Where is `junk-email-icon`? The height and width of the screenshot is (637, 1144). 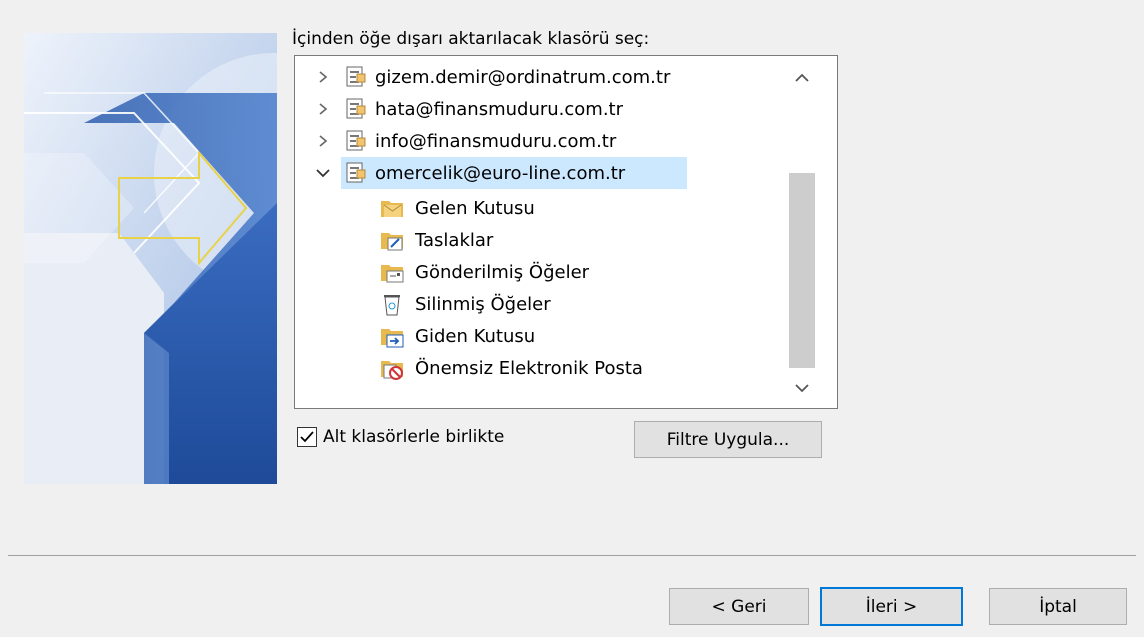 junk-email-icon is located at coordinates (392, 370).